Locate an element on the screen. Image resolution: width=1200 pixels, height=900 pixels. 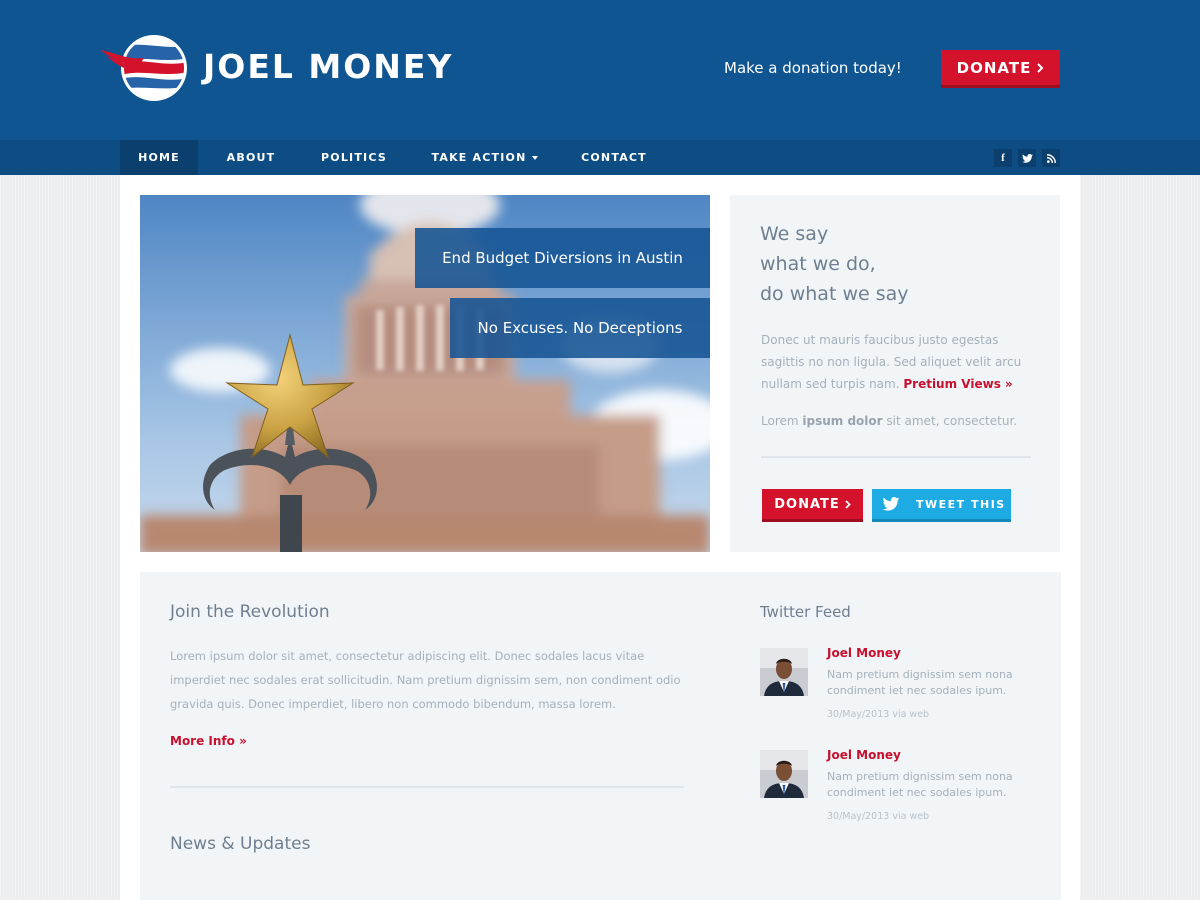
header-donate-button: DONATE is located at coordinates (1000, 69).